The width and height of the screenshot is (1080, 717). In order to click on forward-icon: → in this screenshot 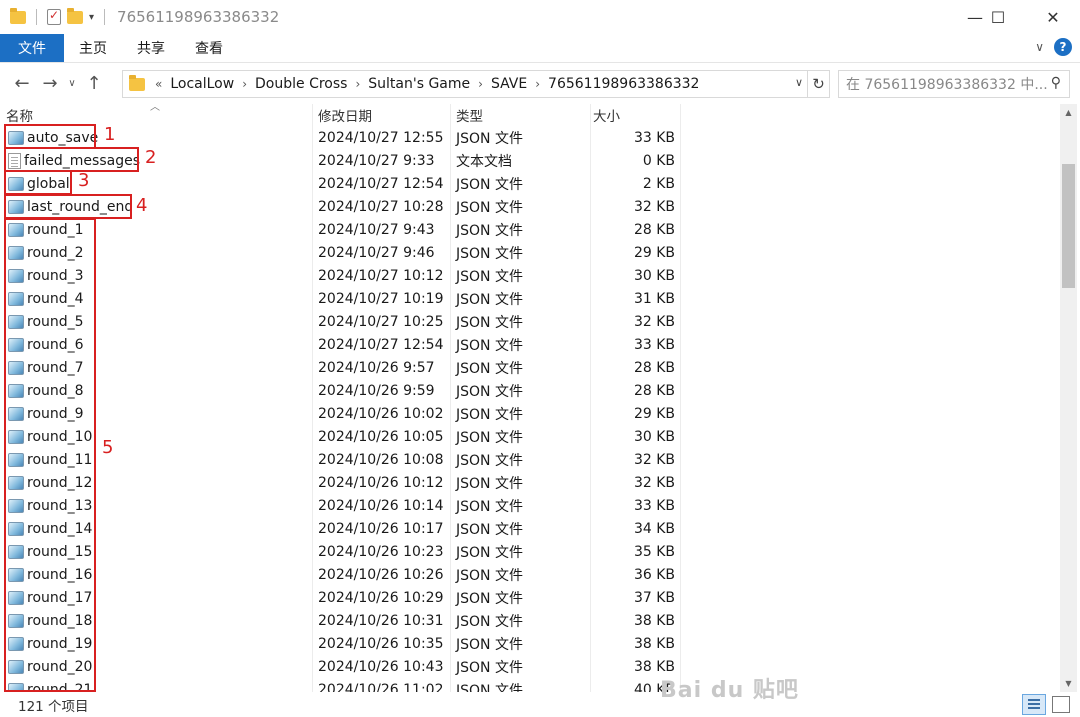, I will do `click(50, 83)`.